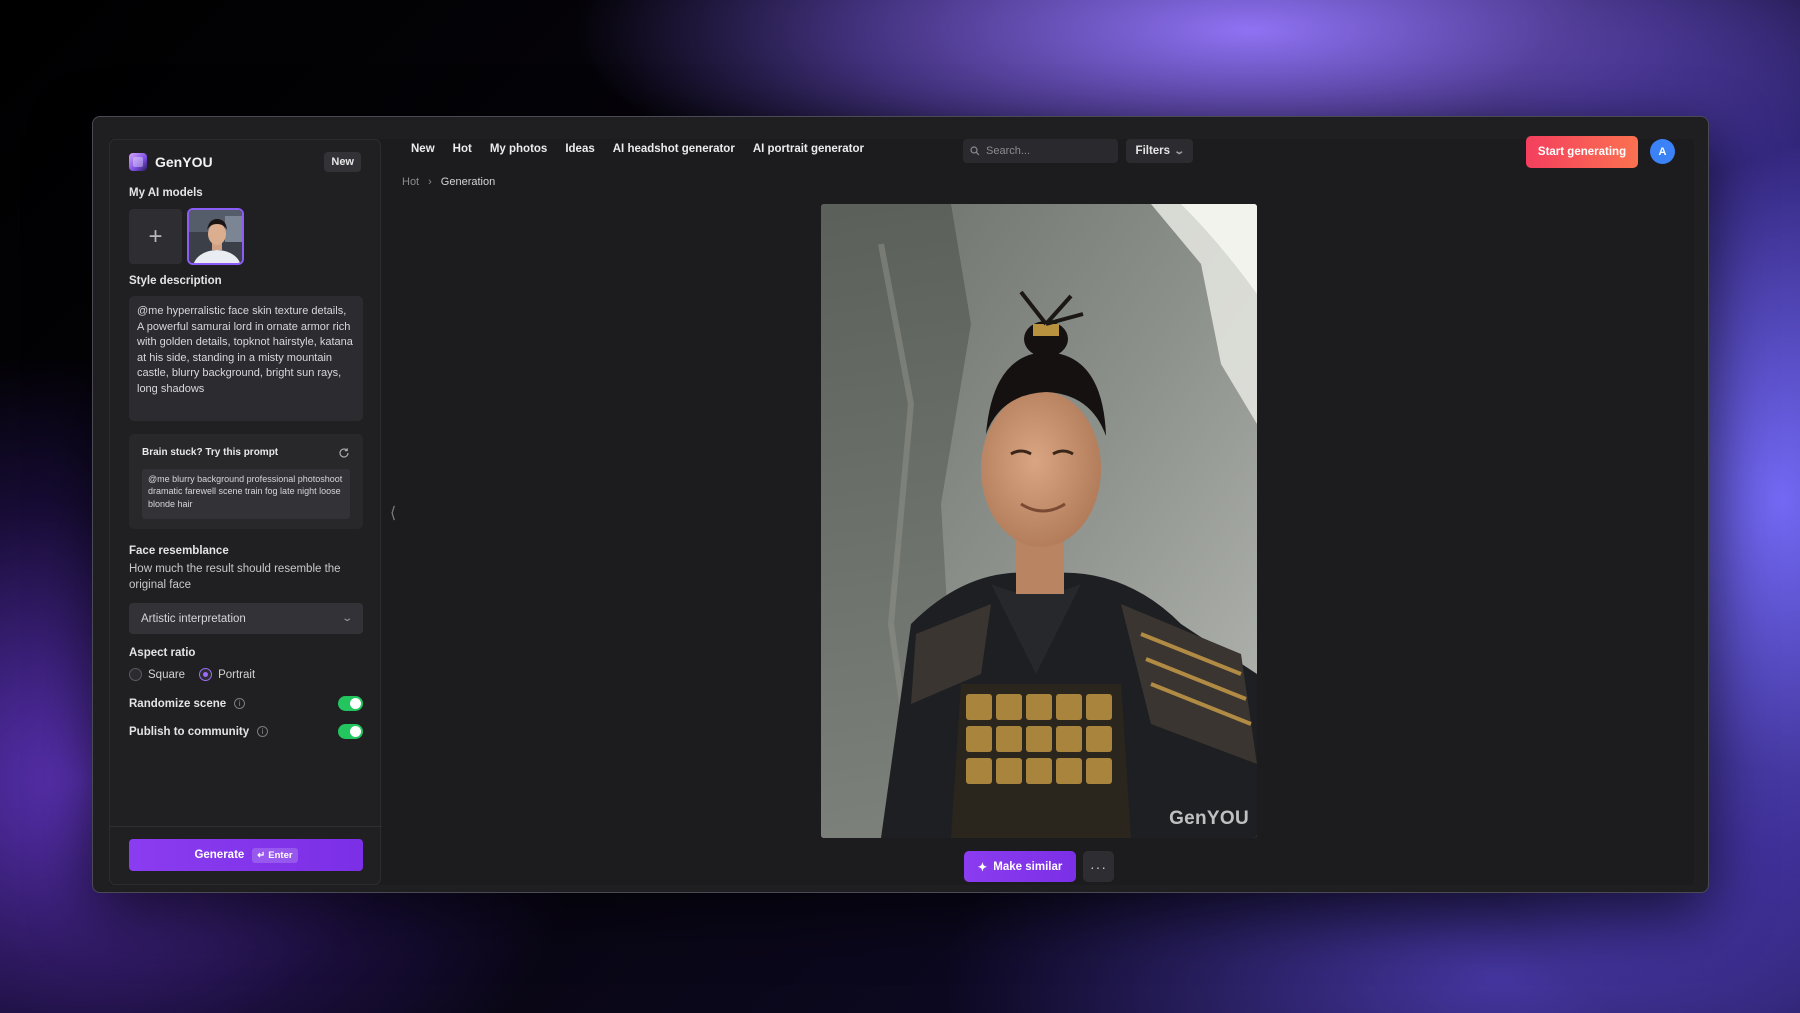 This screenshot has width=1800, height=1013. I want to click on breadcrumb-current: Generation, so click(468, 182).